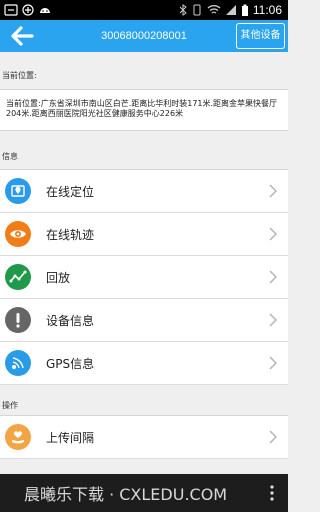  What do you see at coordinates (28, 10) in the screenshot?
I see `add-circle-icon` at bounding box center [28, 10].